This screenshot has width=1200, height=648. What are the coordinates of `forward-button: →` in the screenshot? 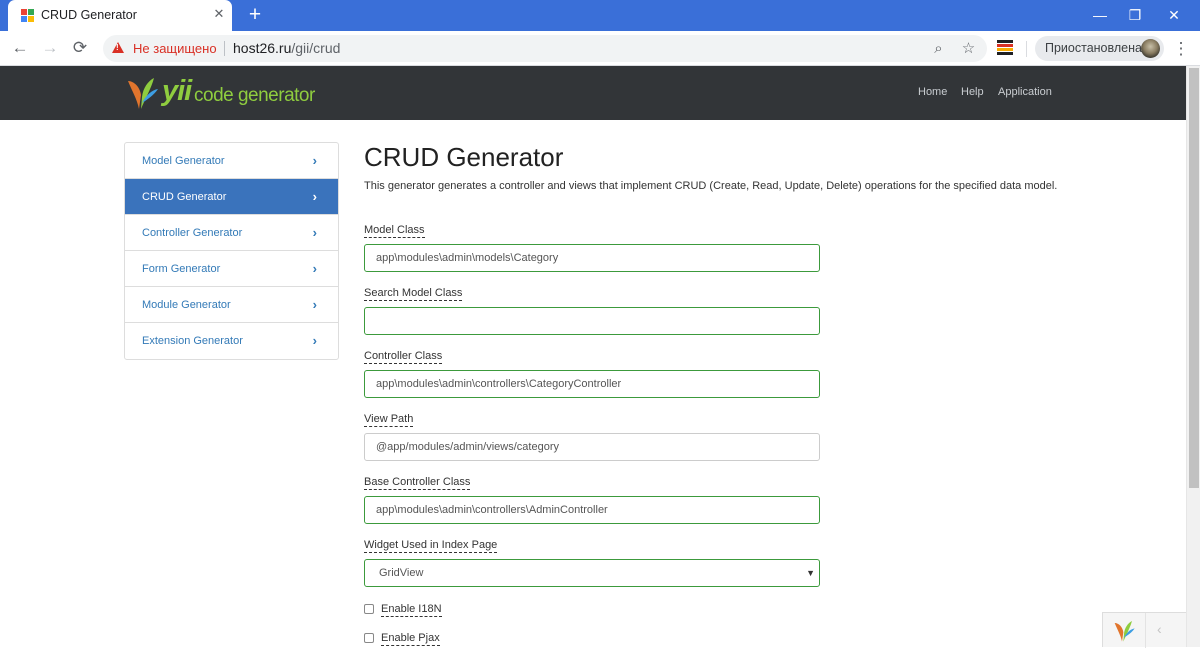 It's located at (50, 48).